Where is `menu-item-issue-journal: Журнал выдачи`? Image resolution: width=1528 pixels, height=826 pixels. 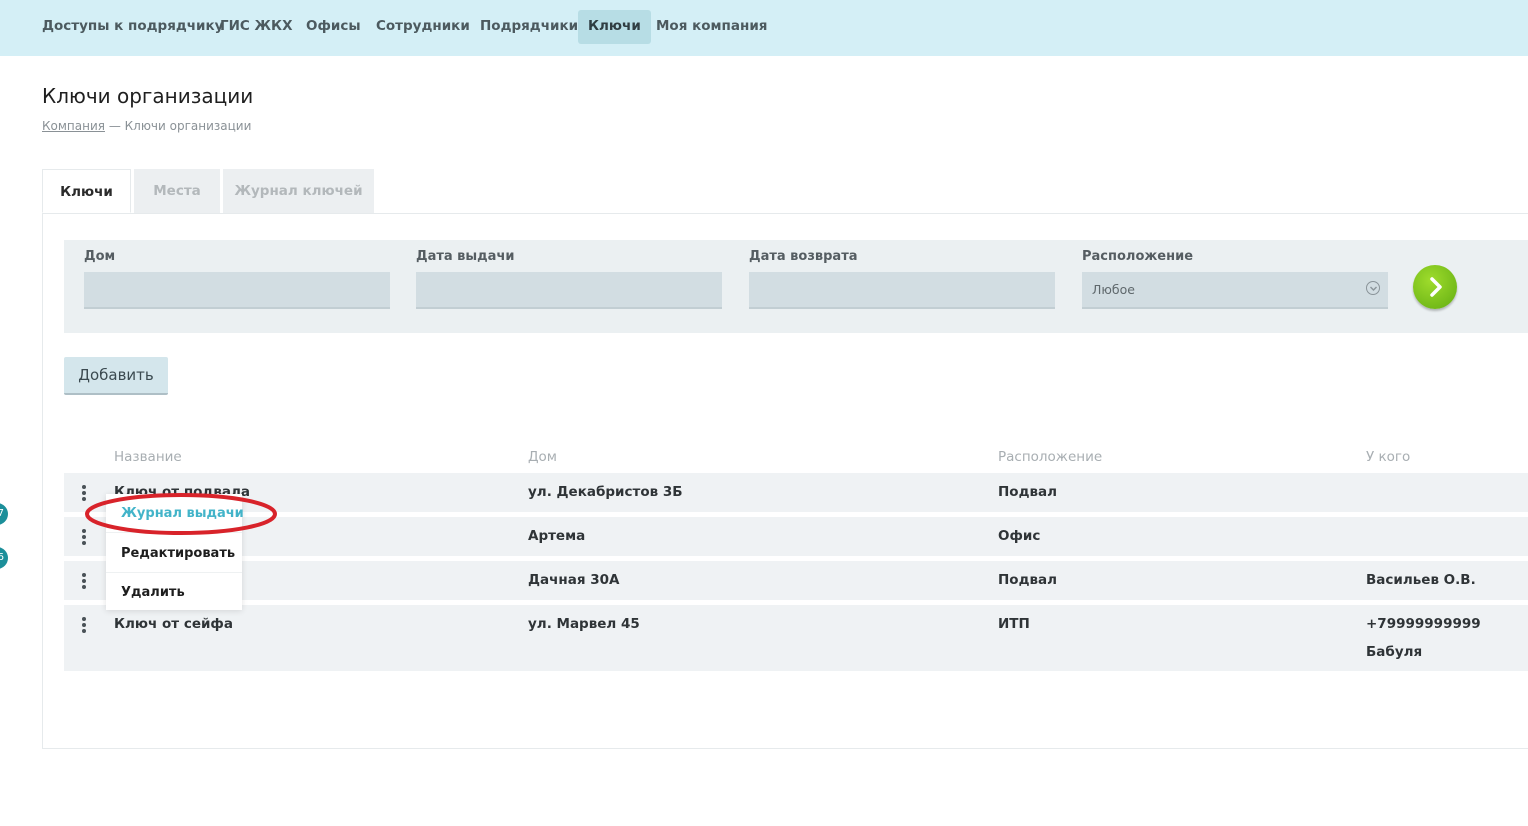
menu-item-issue-journal: Журнал выдачи is located at coordinates (182, 513).